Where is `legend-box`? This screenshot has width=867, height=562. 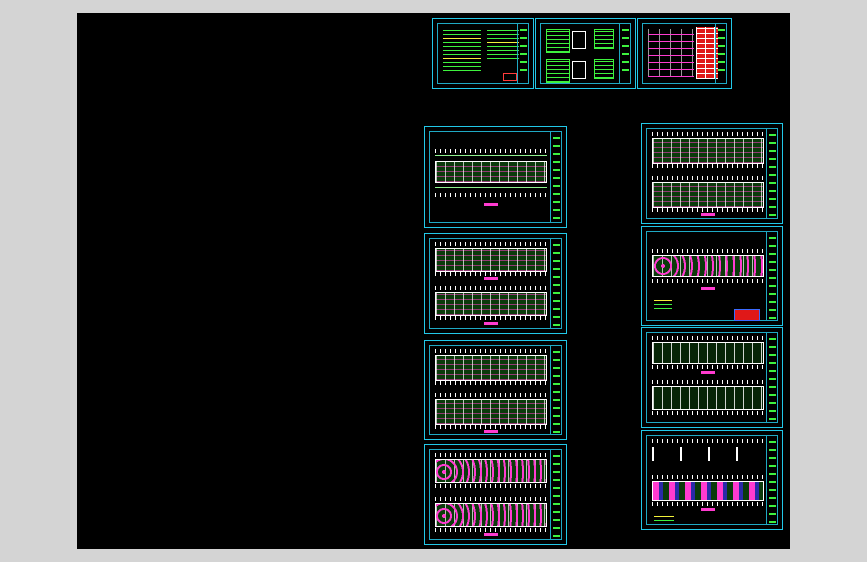
legend-box is located at coordinates (747, 315).